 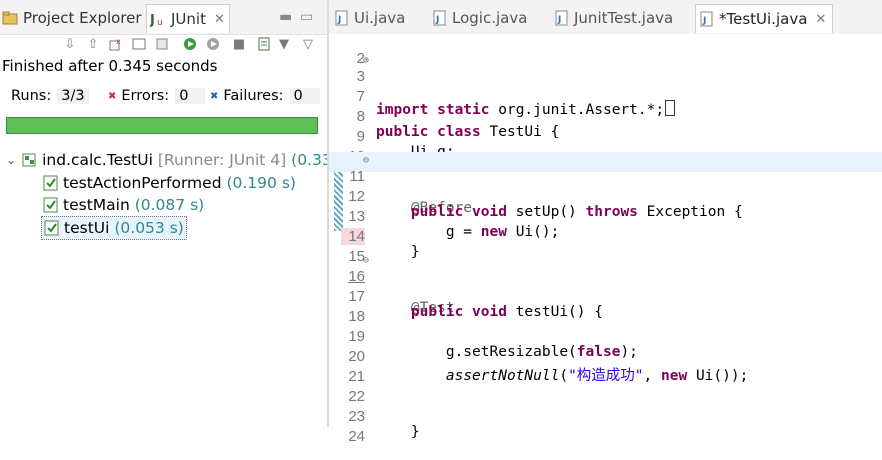 I want to click on junit-toolbar: ⇩ ⇧ x ■ ▼ ▽, so click(x=163, y=45).